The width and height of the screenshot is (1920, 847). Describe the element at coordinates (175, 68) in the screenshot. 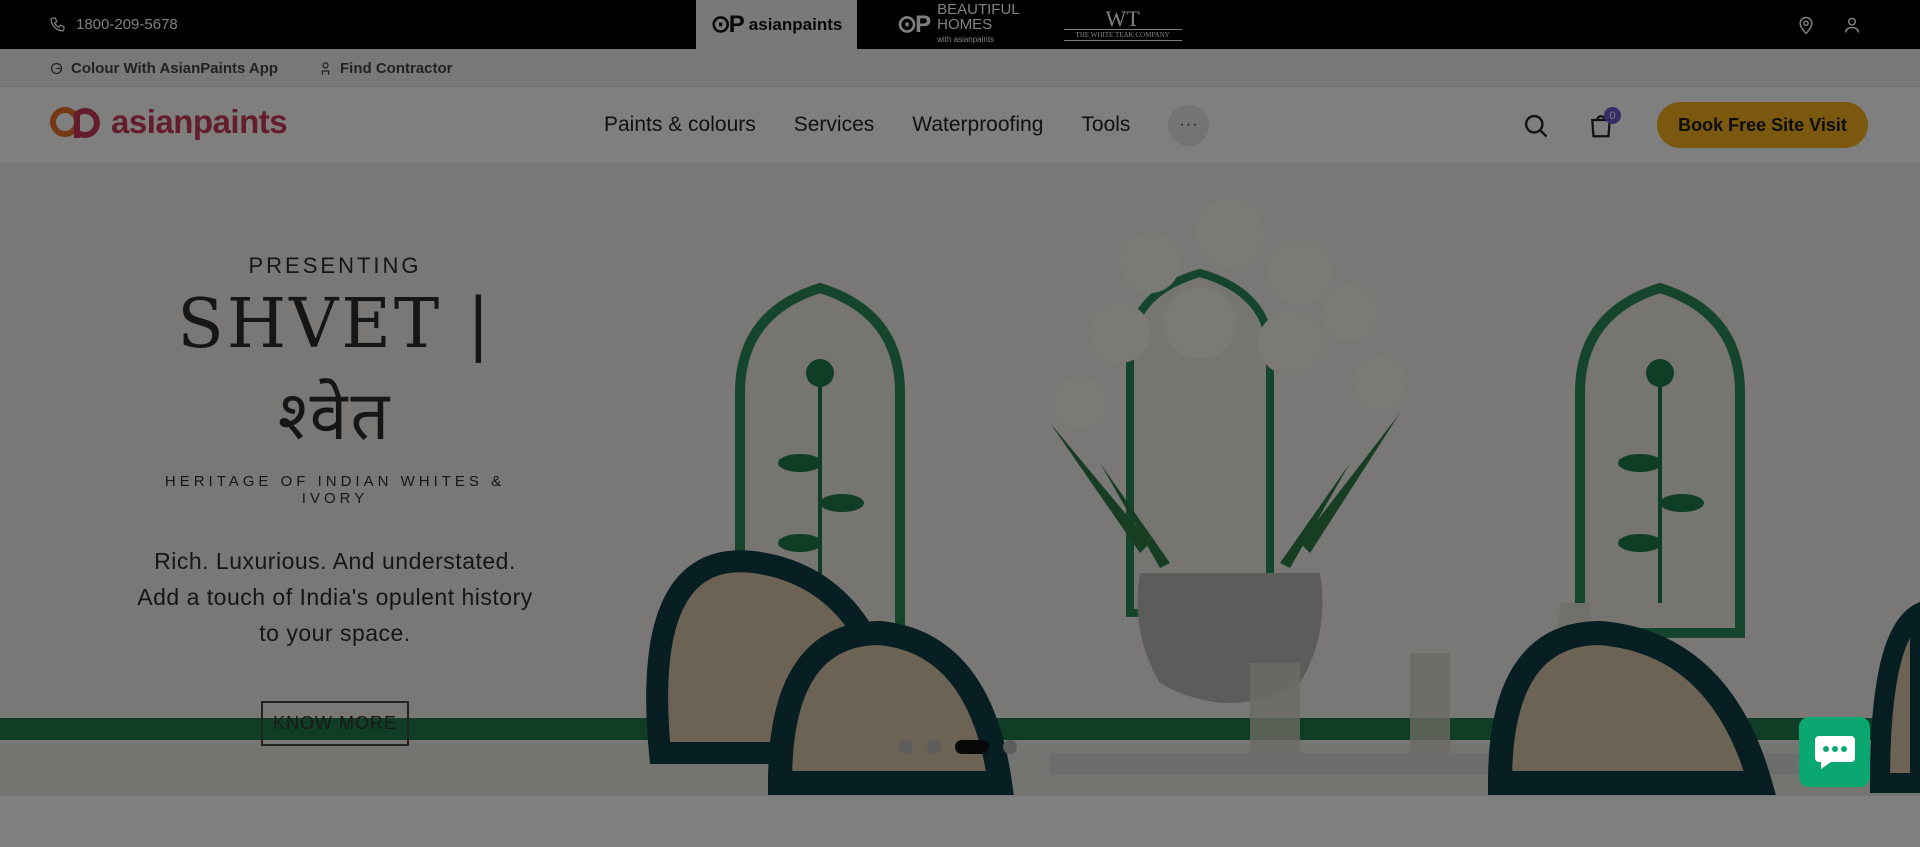

I see `colour-app-label: Colour With AsianPaints App` at that location.